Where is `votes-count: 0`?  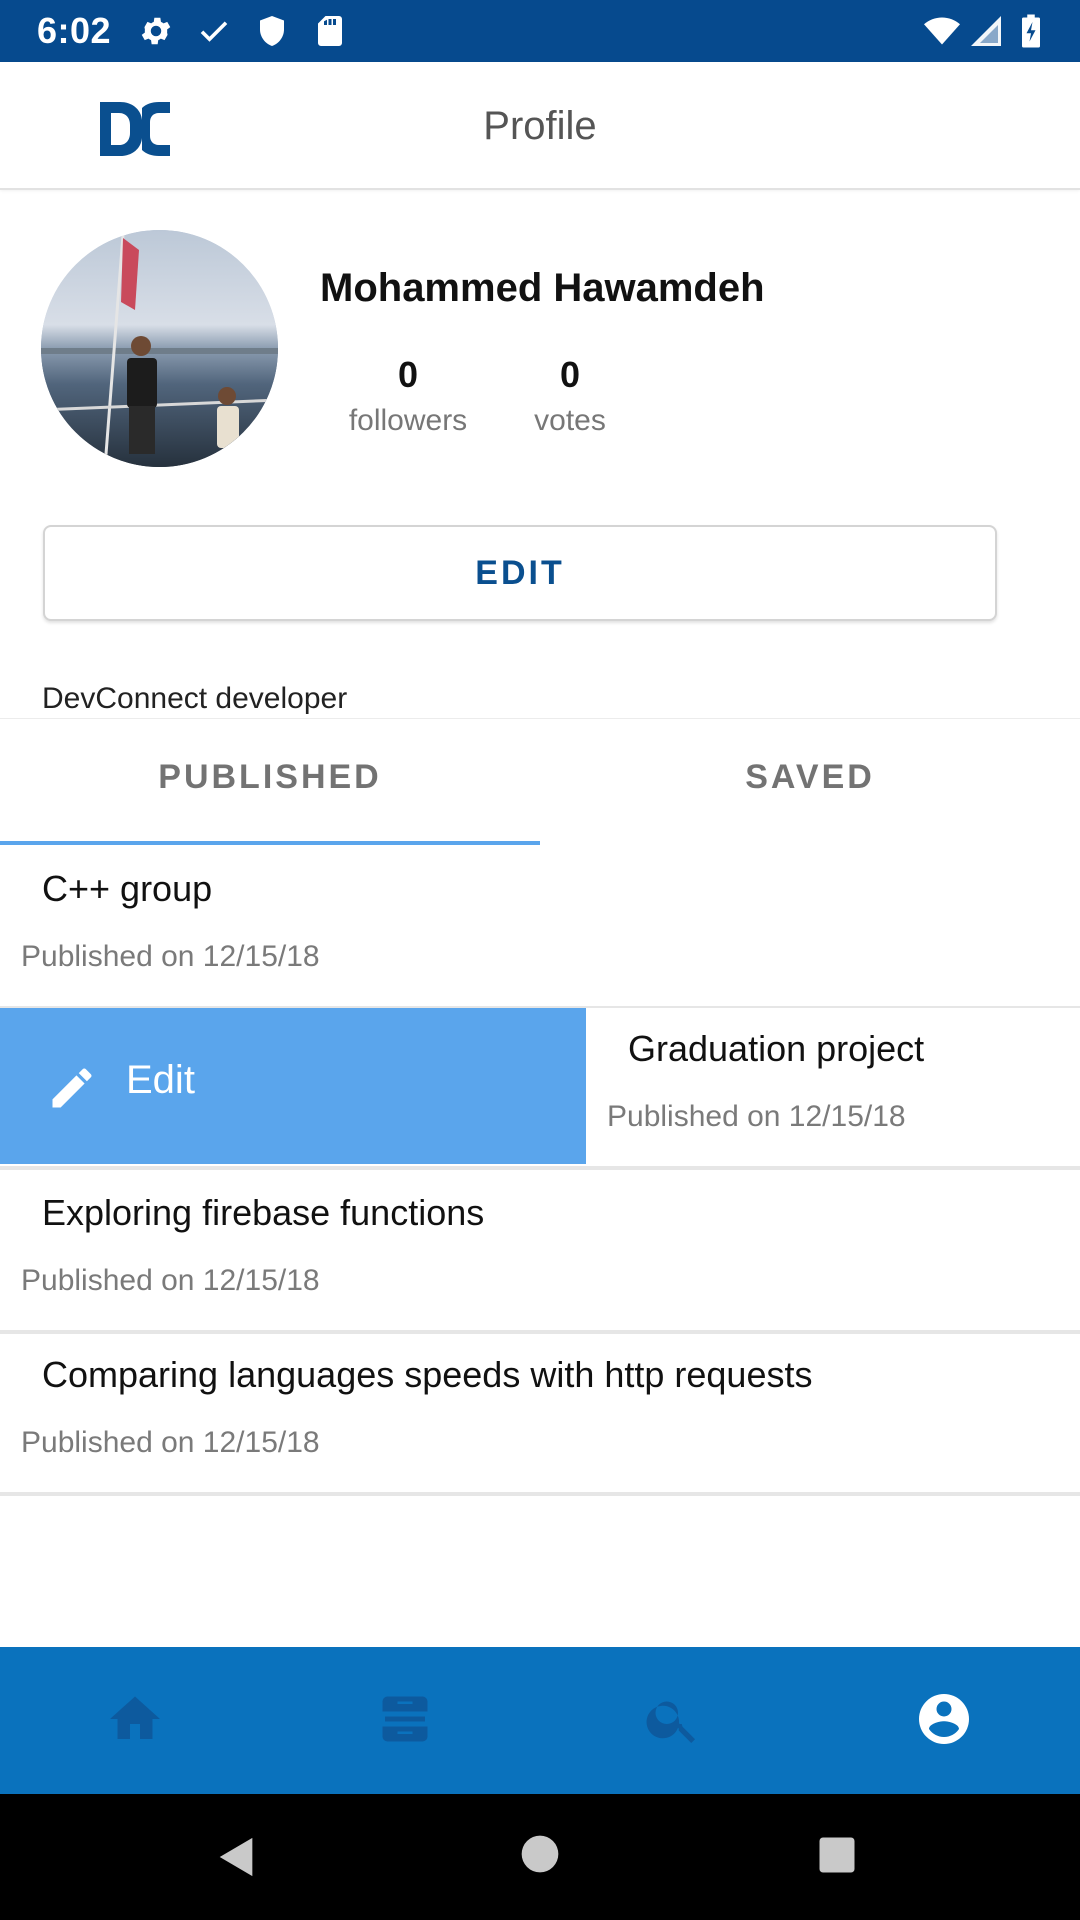
votes-count: 0 is located at coordinates (570, 374).